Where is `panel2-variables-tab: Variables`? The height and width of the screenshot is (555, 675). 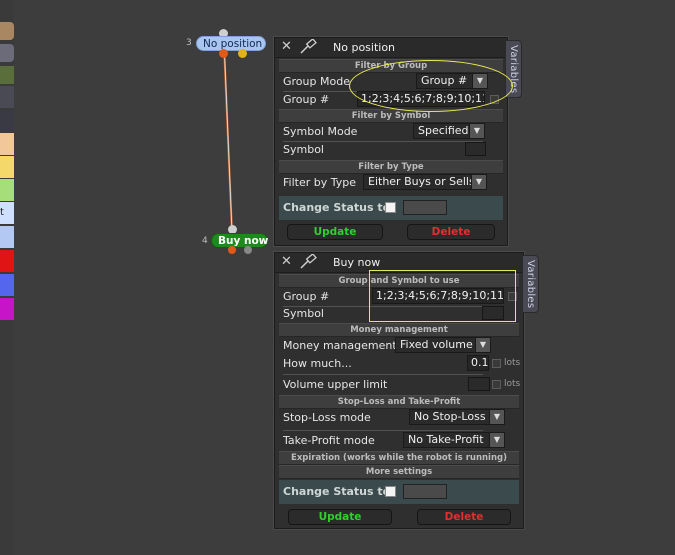 panel2-variables-tab: Variables is located at coordinates (530, 284).